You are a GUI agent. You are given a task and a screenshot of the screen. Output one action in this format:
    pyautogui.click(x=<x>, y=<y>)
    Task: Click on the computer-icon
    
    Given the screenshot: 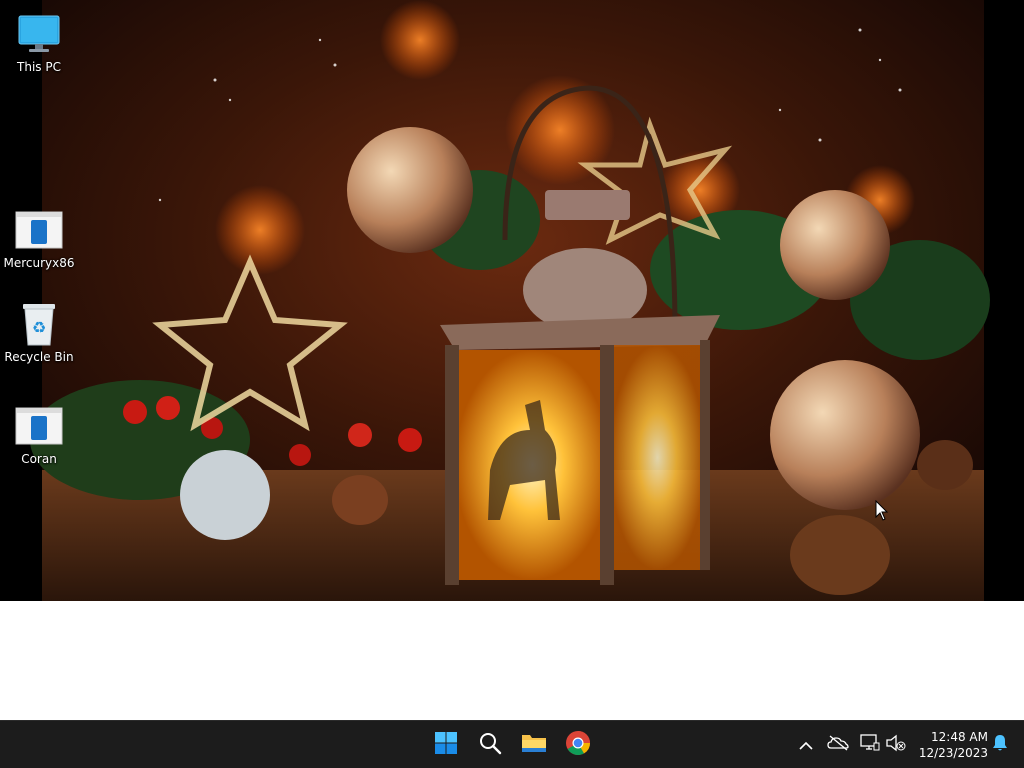 What is the action you would take?
    pyautogui.click(x=39, y=34)
    